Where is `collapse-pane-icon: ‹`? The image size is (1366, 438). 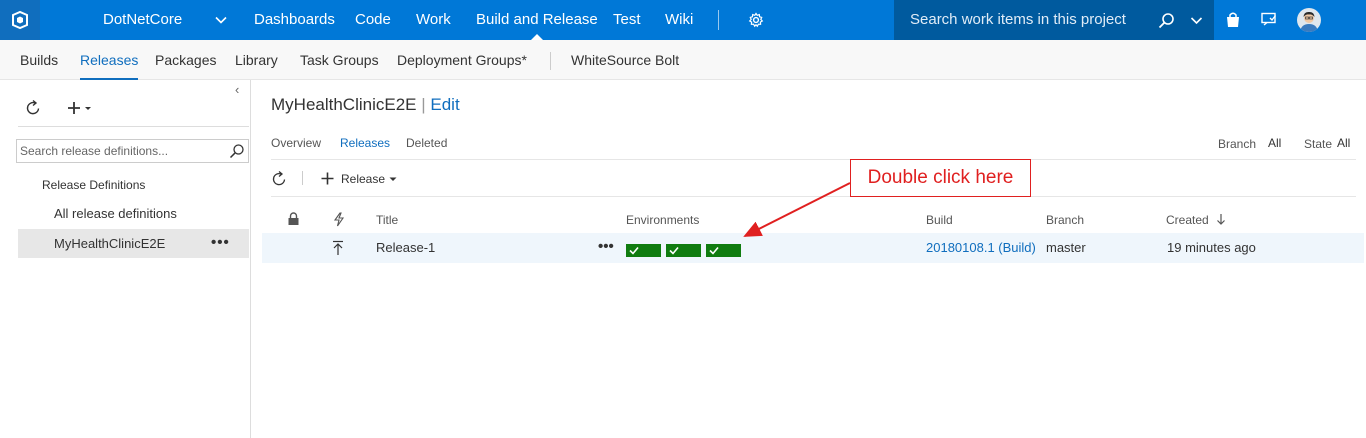 collapse-pane-icon: ‹ is located at coordinates (237, 89).